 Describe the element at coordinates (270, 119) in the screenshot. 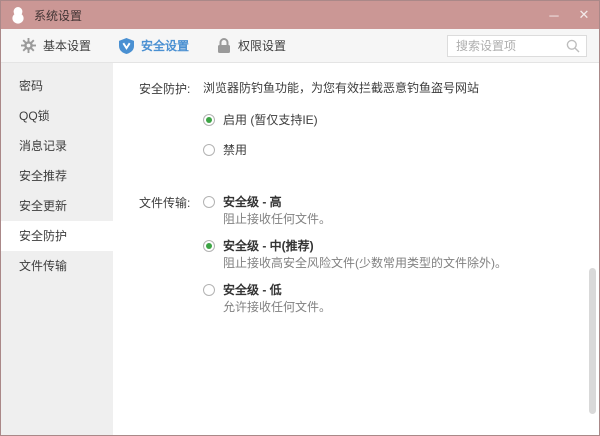

I see `radio-enable-label: 启用 (暂仅支持IE)` at that location.